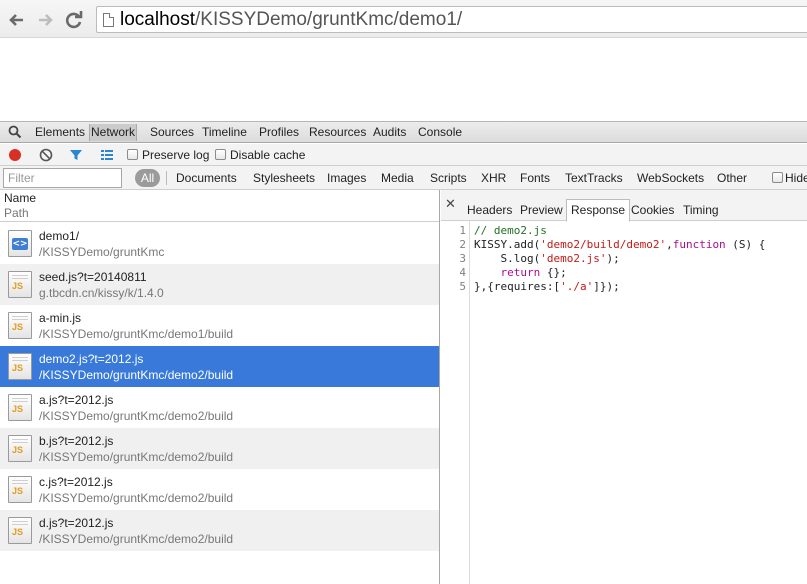  Describe the element at coordinates (59, 236) in the screenshot. I see `request-name: demo1/` at that location.